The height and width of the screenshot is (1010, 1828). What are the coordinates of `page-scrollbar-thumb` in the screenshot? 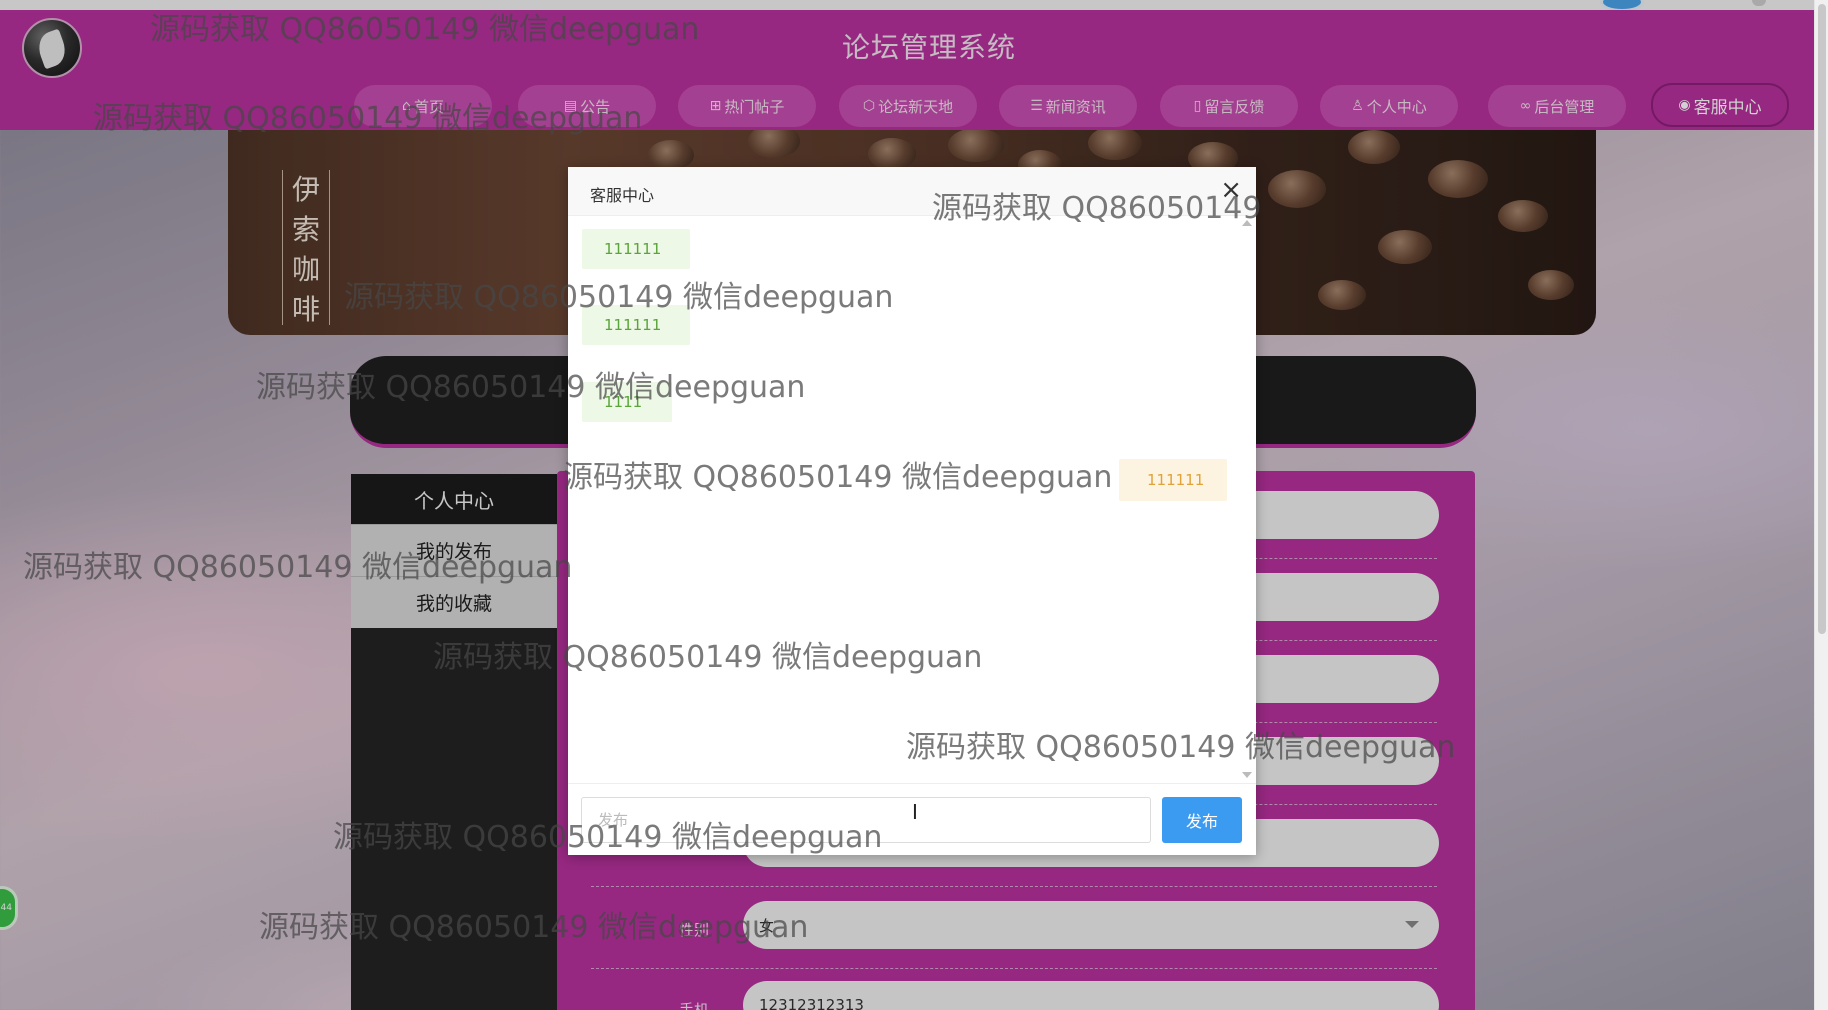 It's located at (1822, 319).